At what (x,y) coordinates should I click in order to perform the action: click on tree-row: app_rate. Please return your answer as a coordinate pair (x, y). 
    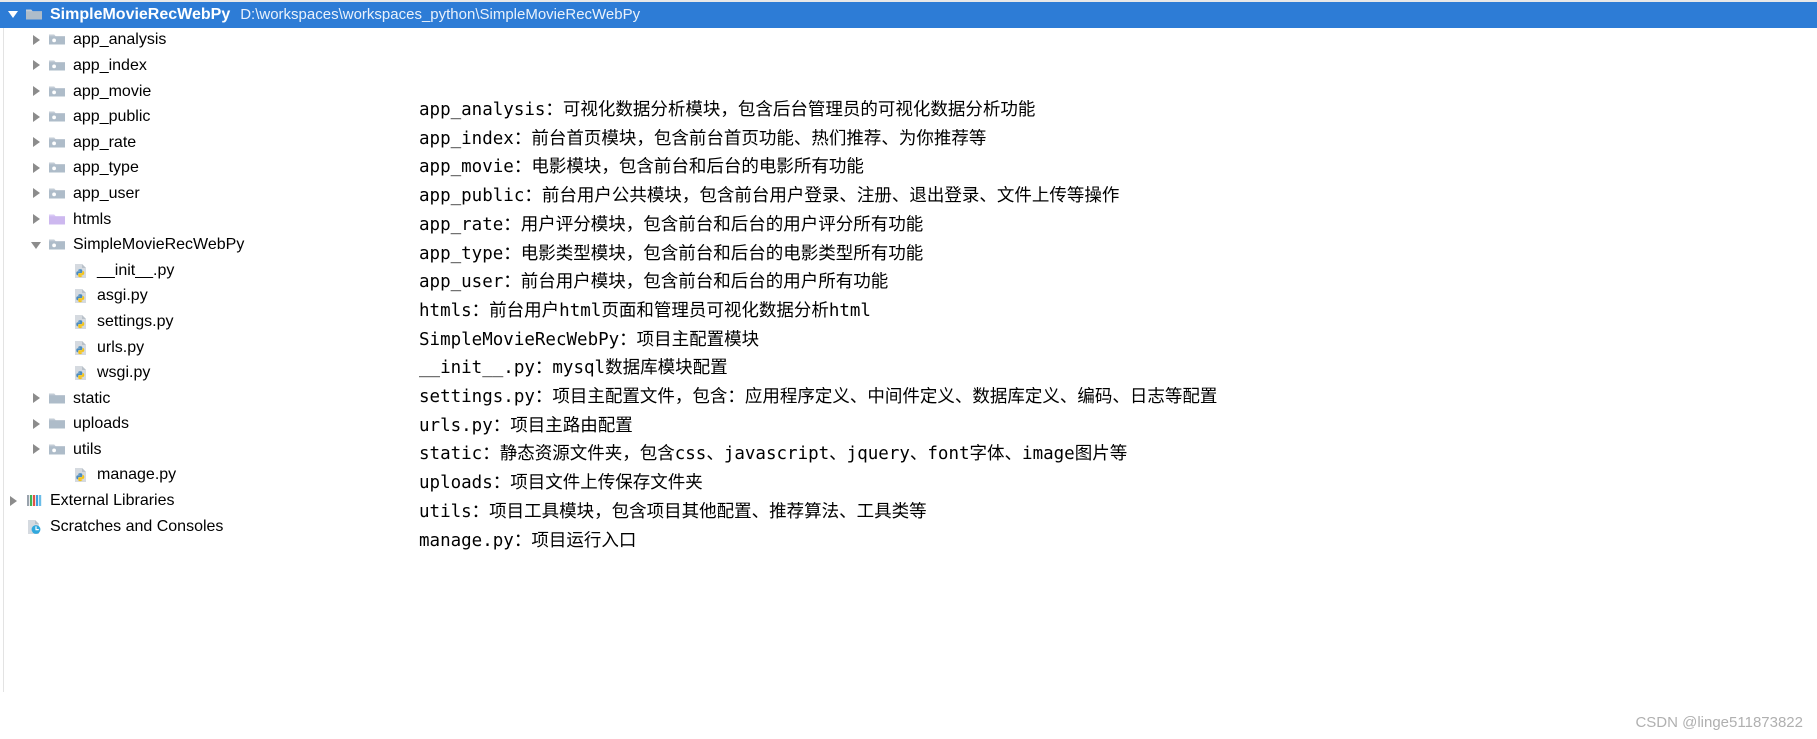
    Looking at the image, I should click on (202, 143).